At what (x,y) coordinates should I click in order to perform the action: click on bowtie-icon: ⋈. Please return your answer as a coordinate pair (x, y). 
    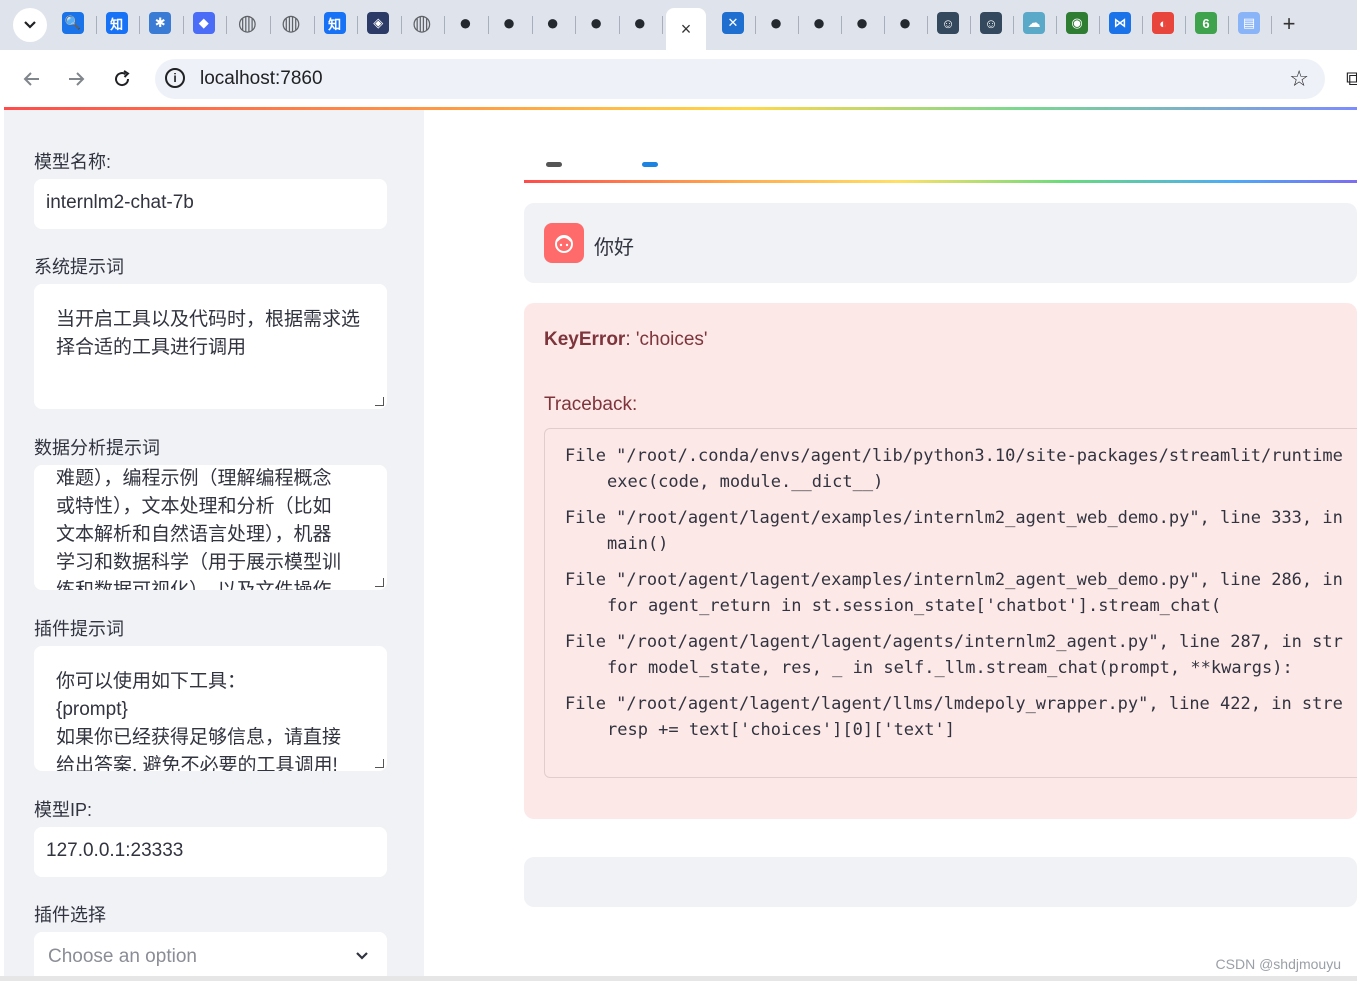
    Looking at the image, I should click on (1120, 23).